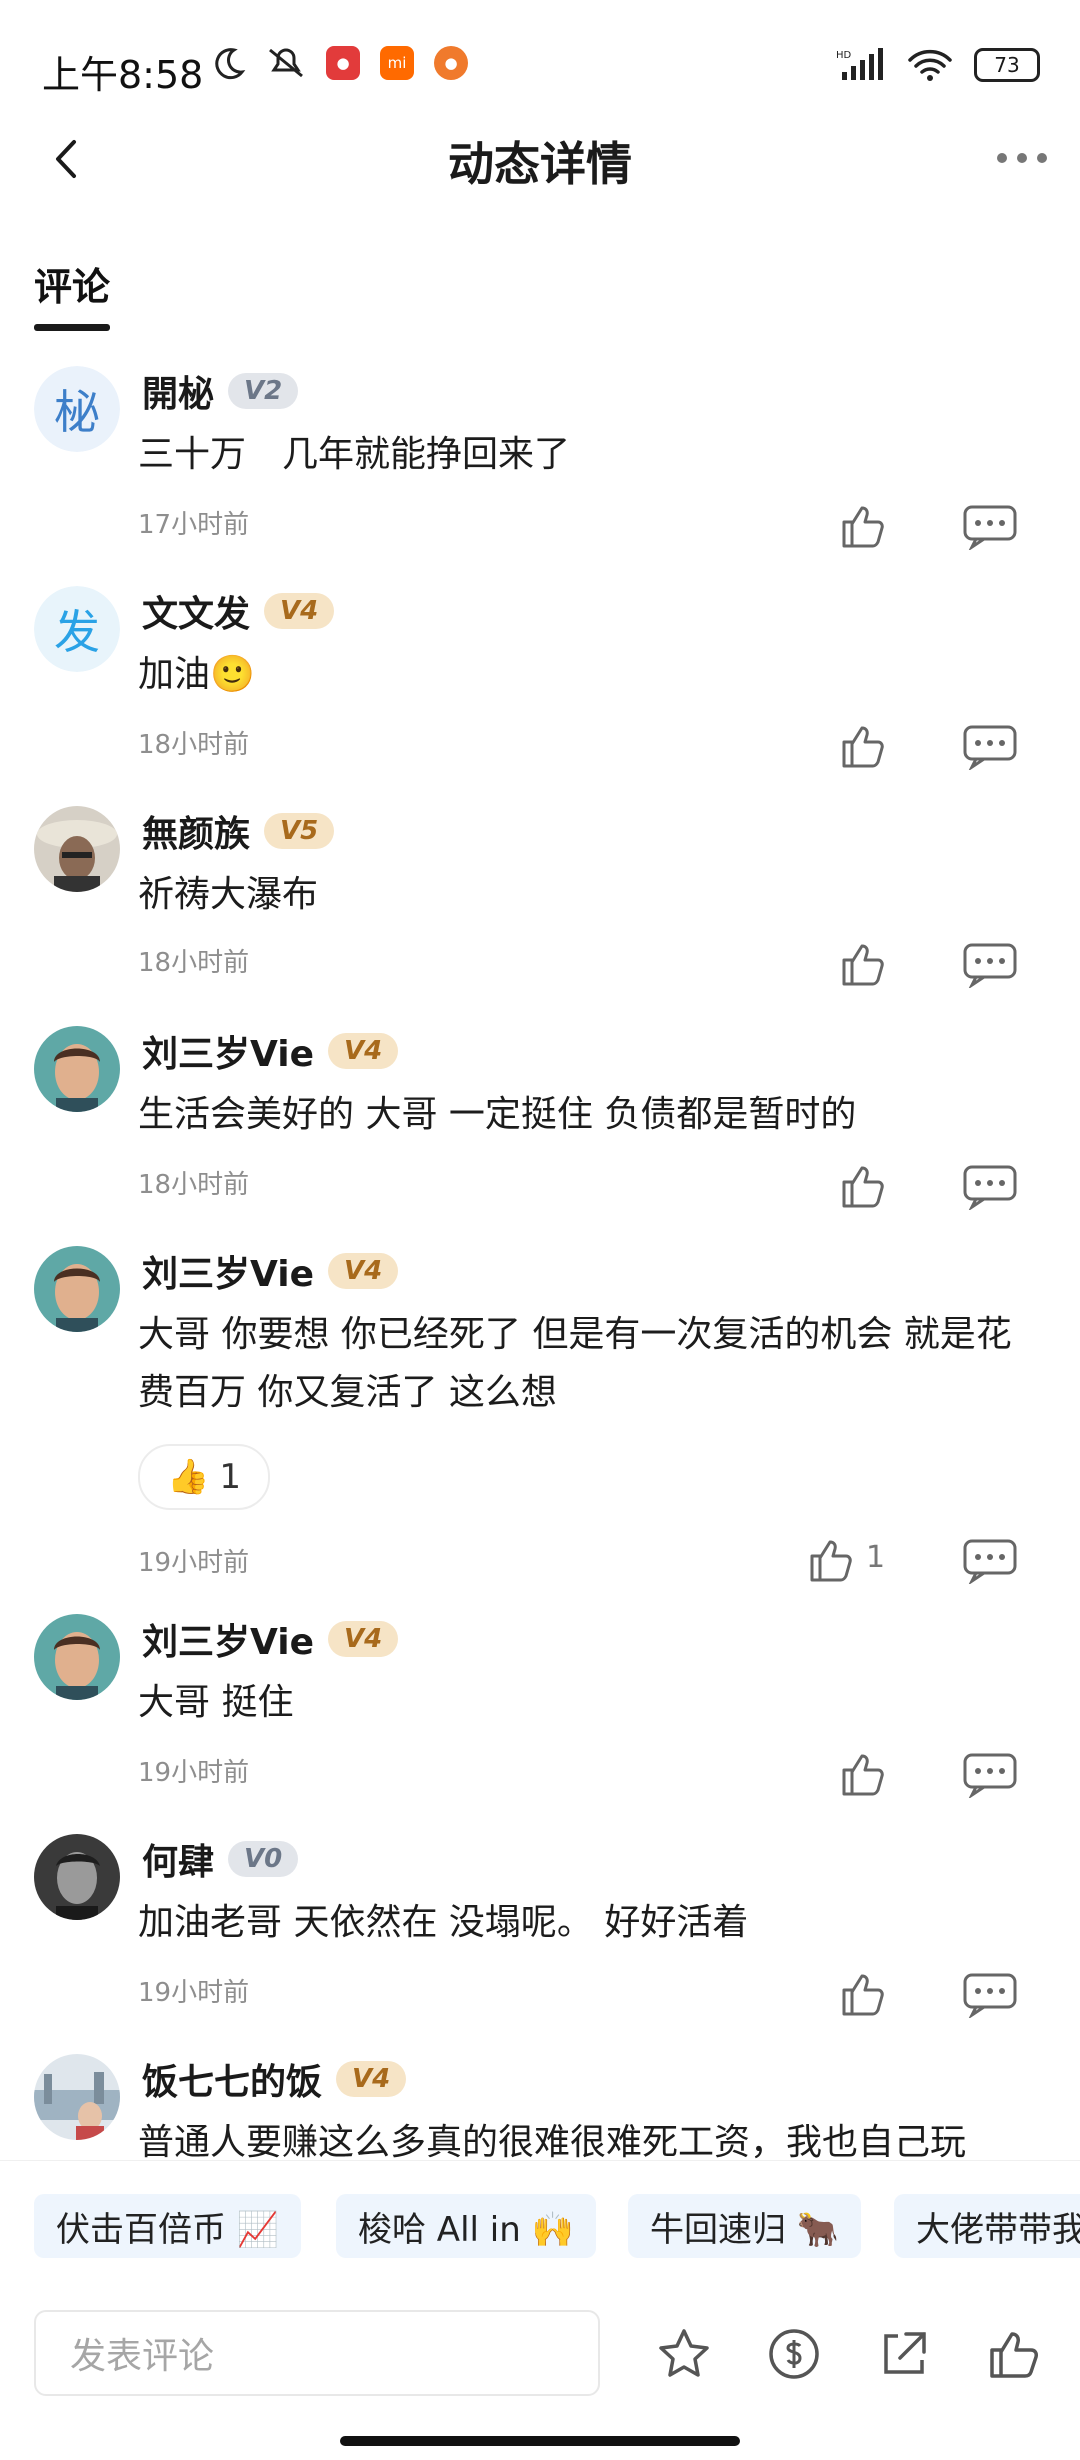 The height and width of the screenshot is (2460, 1080). Describe the element at coordinates (72, 283) in the screenshot. I see `tab-comments: 评论` at that location.